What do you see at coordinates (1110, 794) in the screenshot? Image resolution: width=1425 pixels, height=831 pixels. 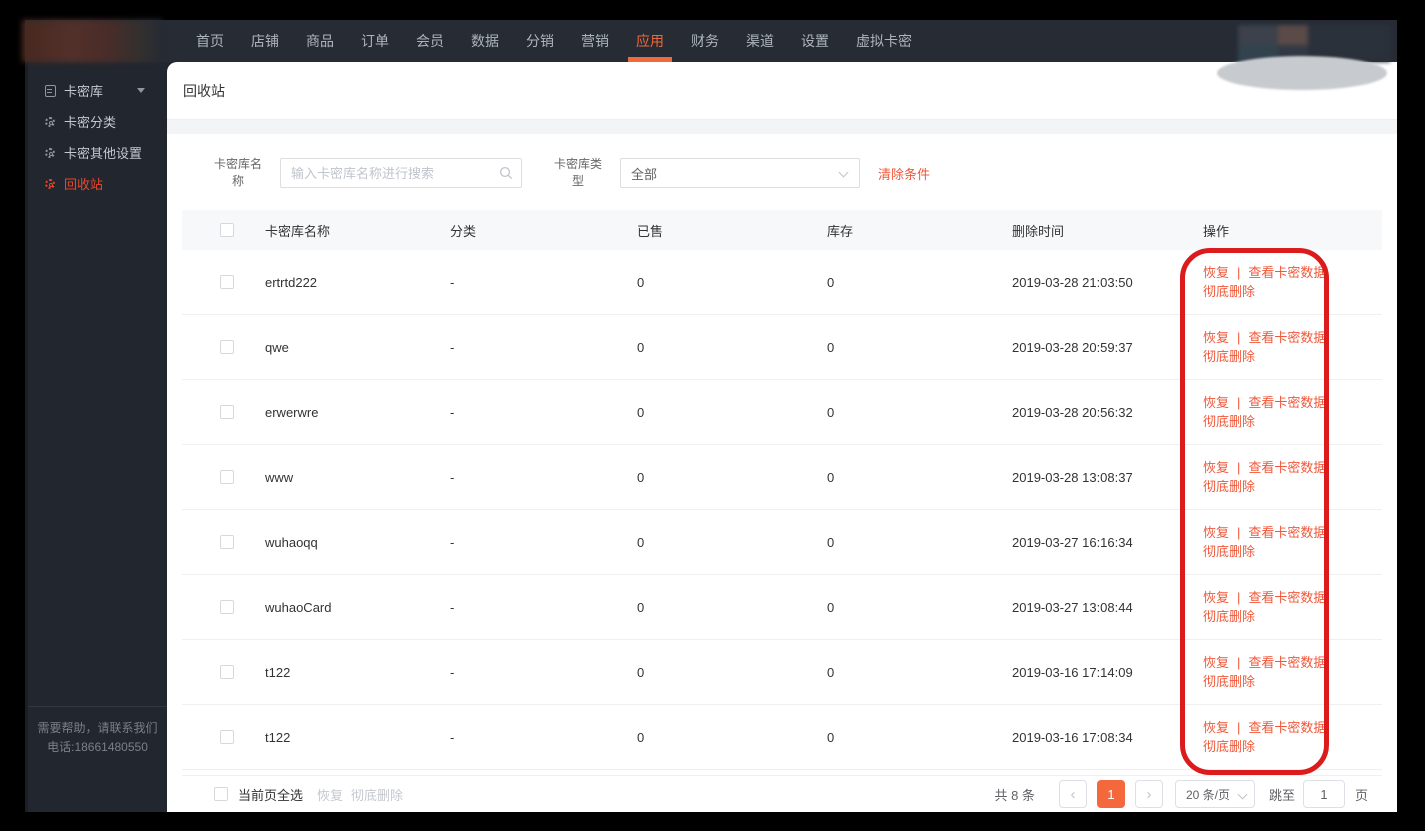 I see `current-page-button: 1` at bounding box center [1110, 794].